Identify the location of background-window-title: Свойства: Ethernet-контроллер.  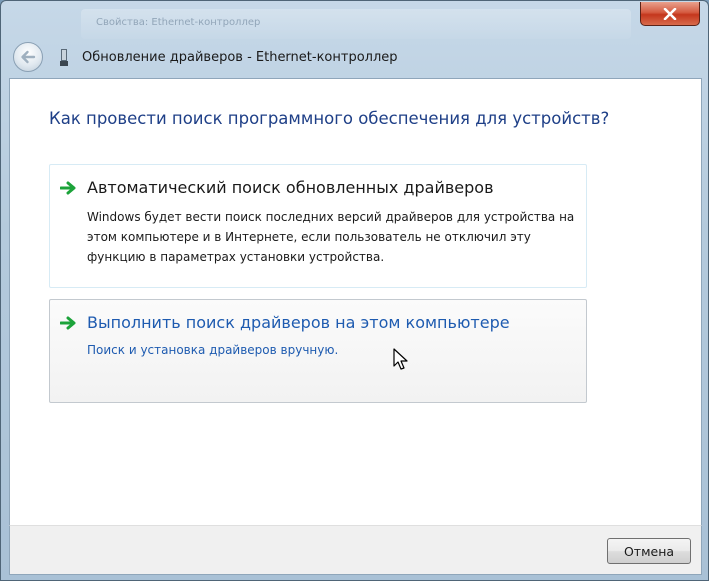
(178, 22).